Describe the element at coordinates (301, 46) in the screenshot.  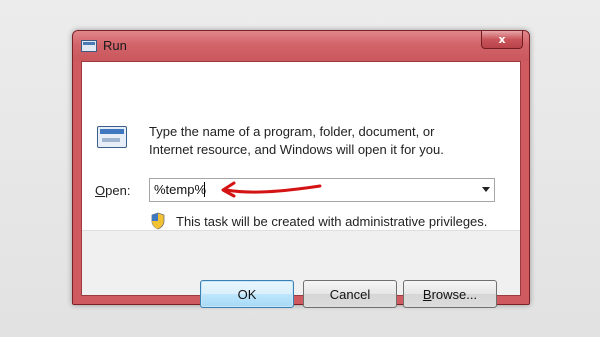
I see `title-bar: Run x` at that location.